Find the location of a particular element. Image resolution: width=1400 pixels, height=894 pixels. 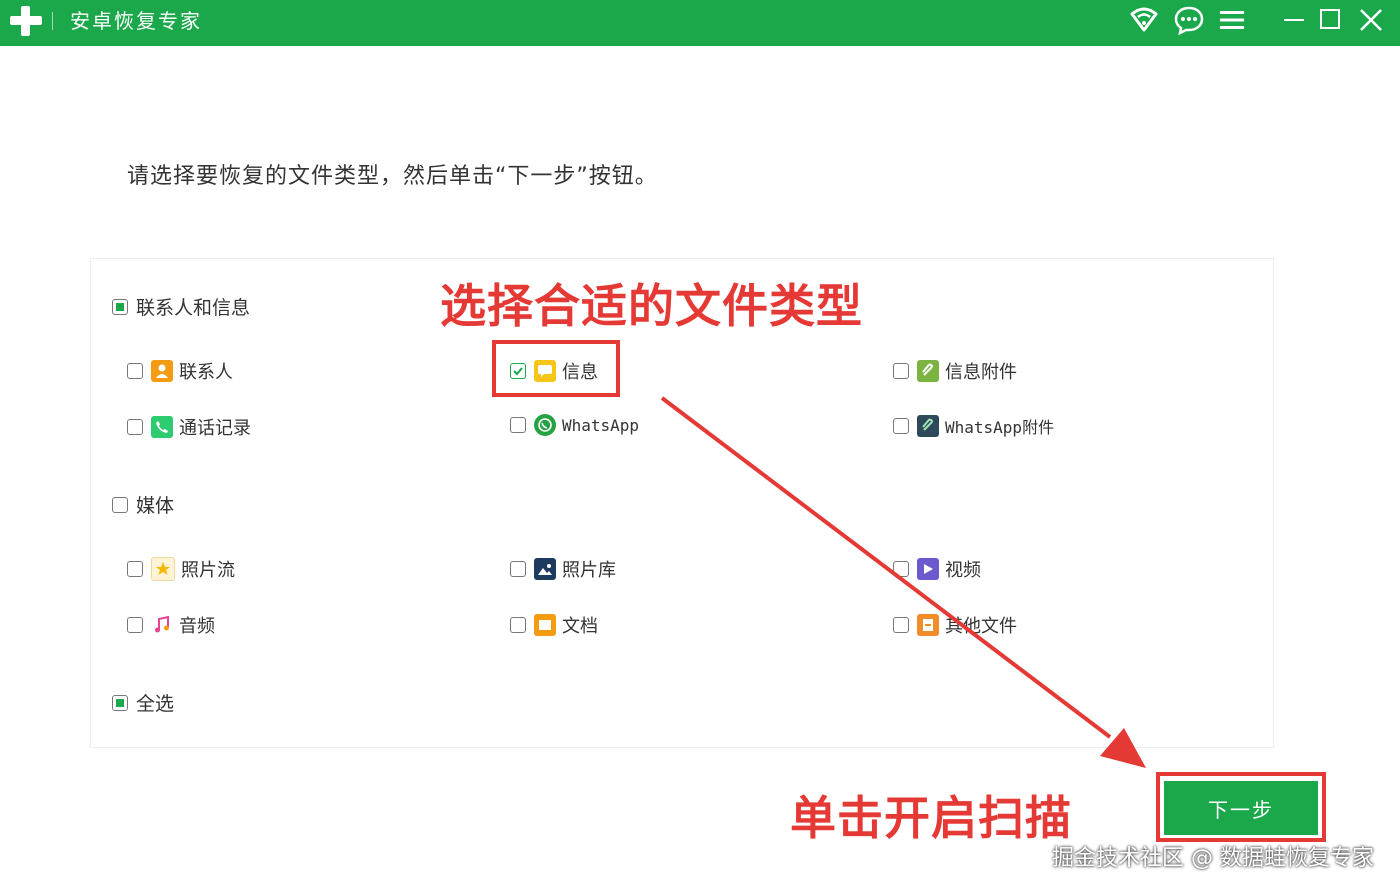

item-label: 音频 is located at coordinates (197, 626).